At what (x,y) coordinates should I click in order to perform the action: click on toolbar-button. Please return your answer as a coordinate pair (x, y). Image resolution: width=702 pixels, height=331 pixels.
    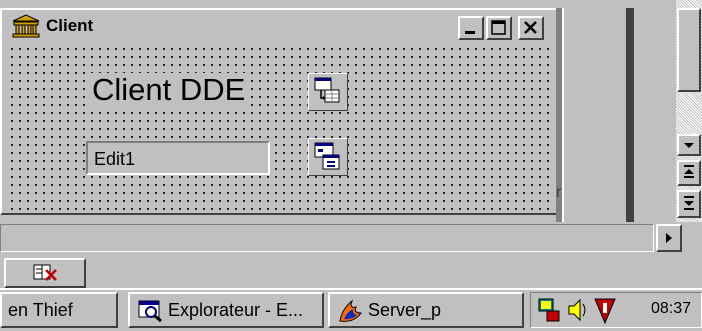
    Looking at the image, I should click on (45, 273).